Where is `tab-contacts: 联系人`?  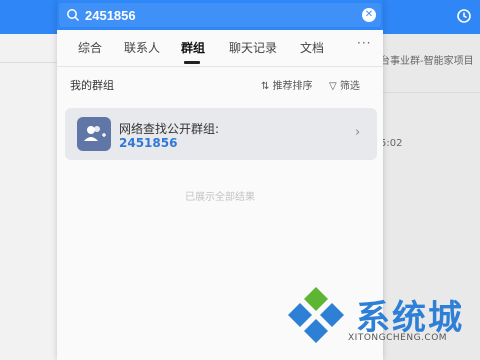
tab-contacts: 联系人 is located at coordinates (142, 47).